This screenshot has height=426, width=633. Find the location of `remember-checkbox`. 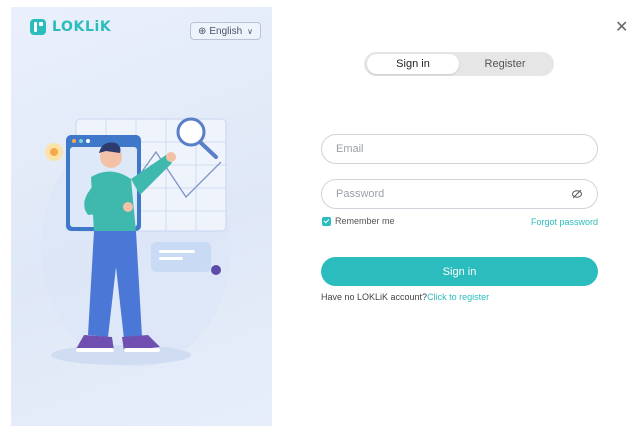

remember-checkbox is located at coordinates (326, 221).